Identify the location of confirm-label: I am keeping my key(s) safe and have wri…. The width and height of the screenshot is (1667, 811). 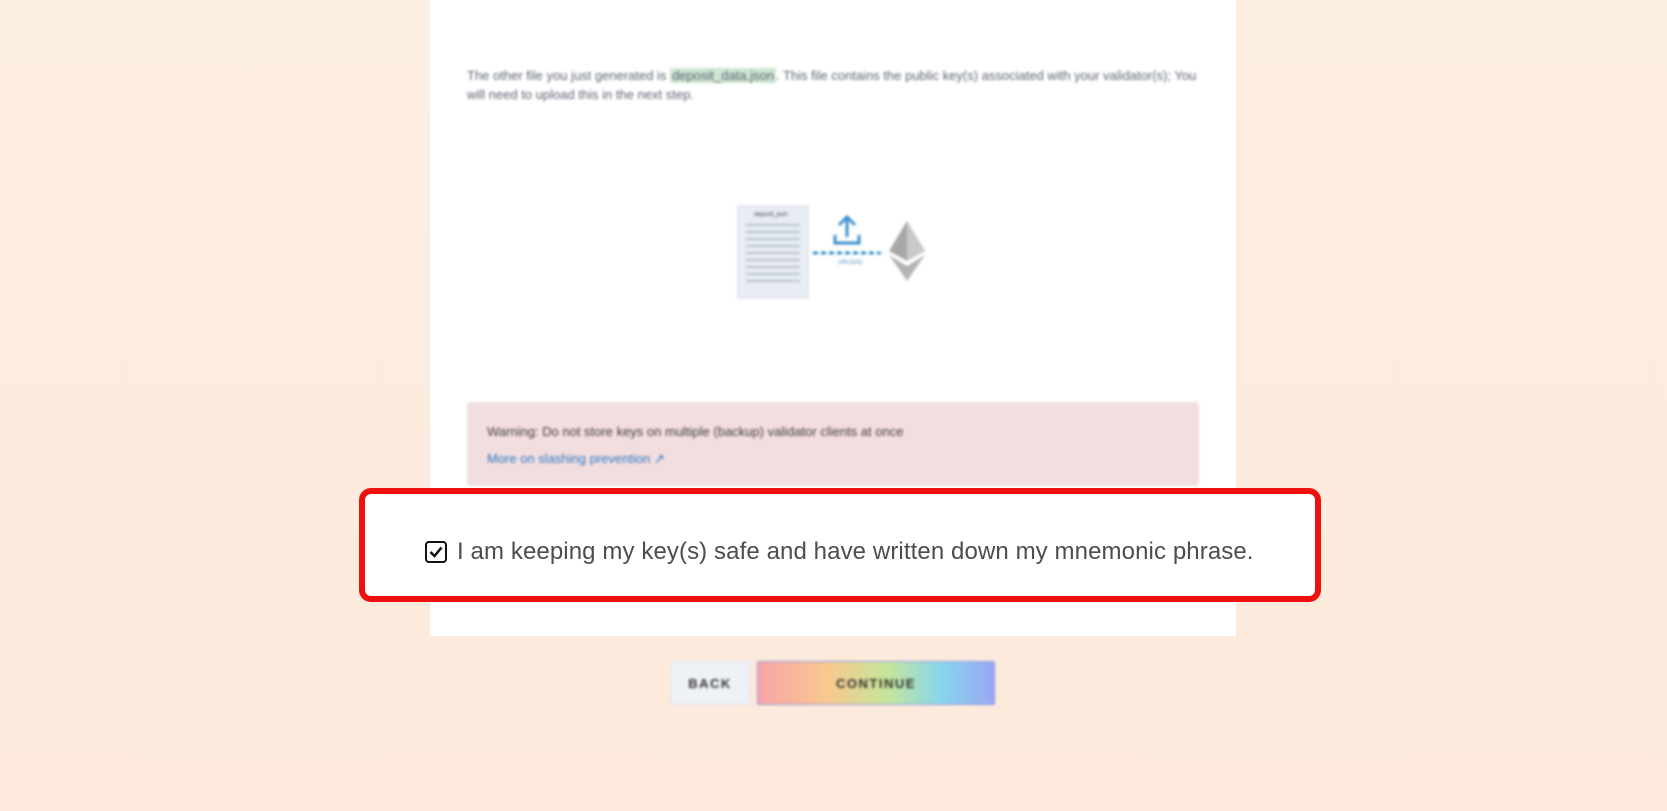
(855, 552).